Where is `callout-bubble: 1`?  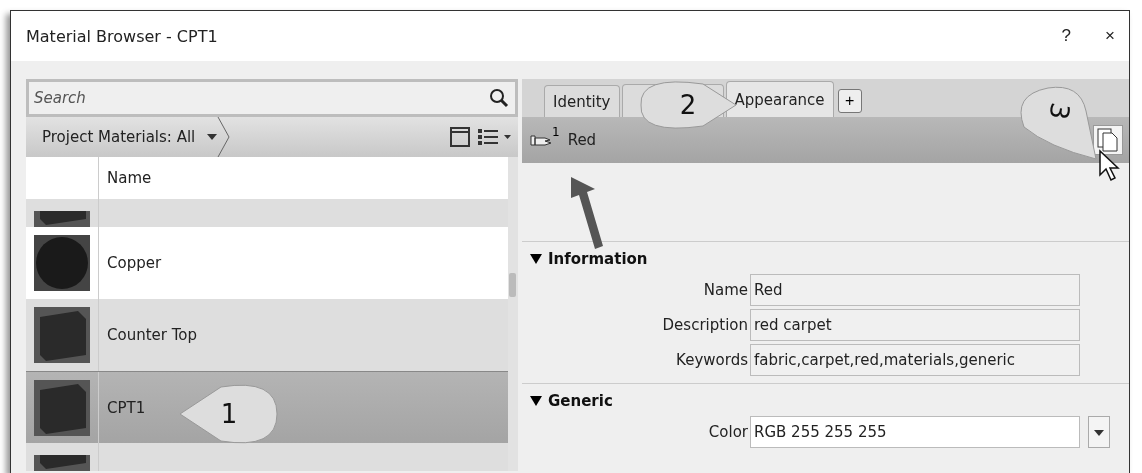
callout-bubble: 1 is located at coordinates (229, 414).